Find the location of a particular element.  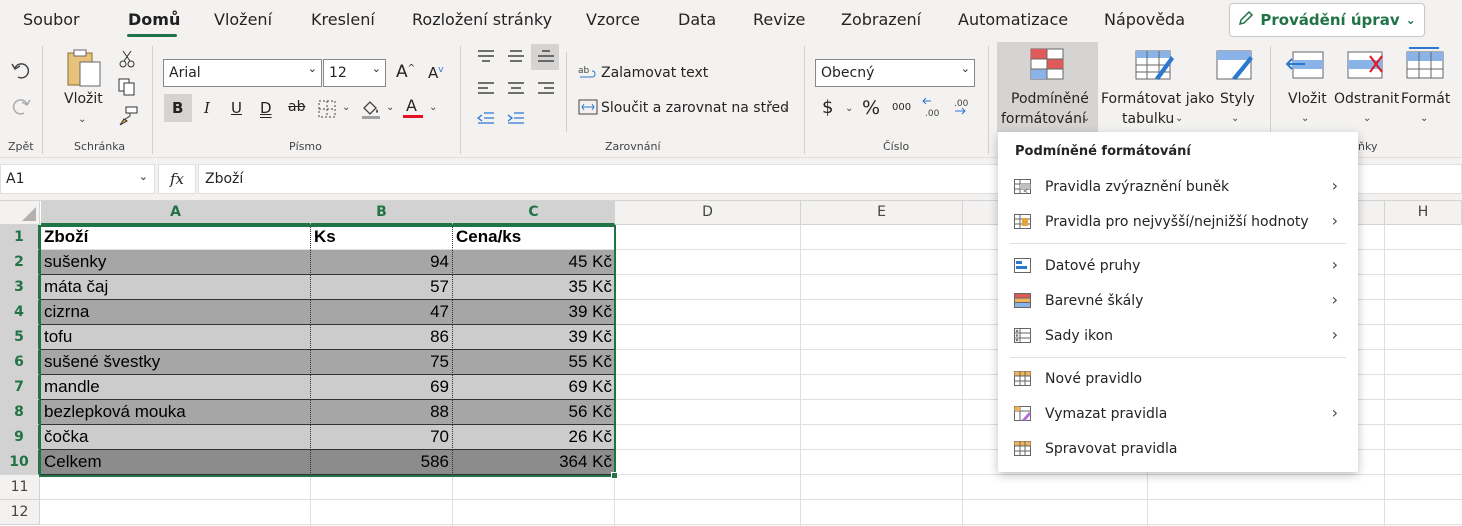

row-header-2: 2 is located at coordinates (20, 262).